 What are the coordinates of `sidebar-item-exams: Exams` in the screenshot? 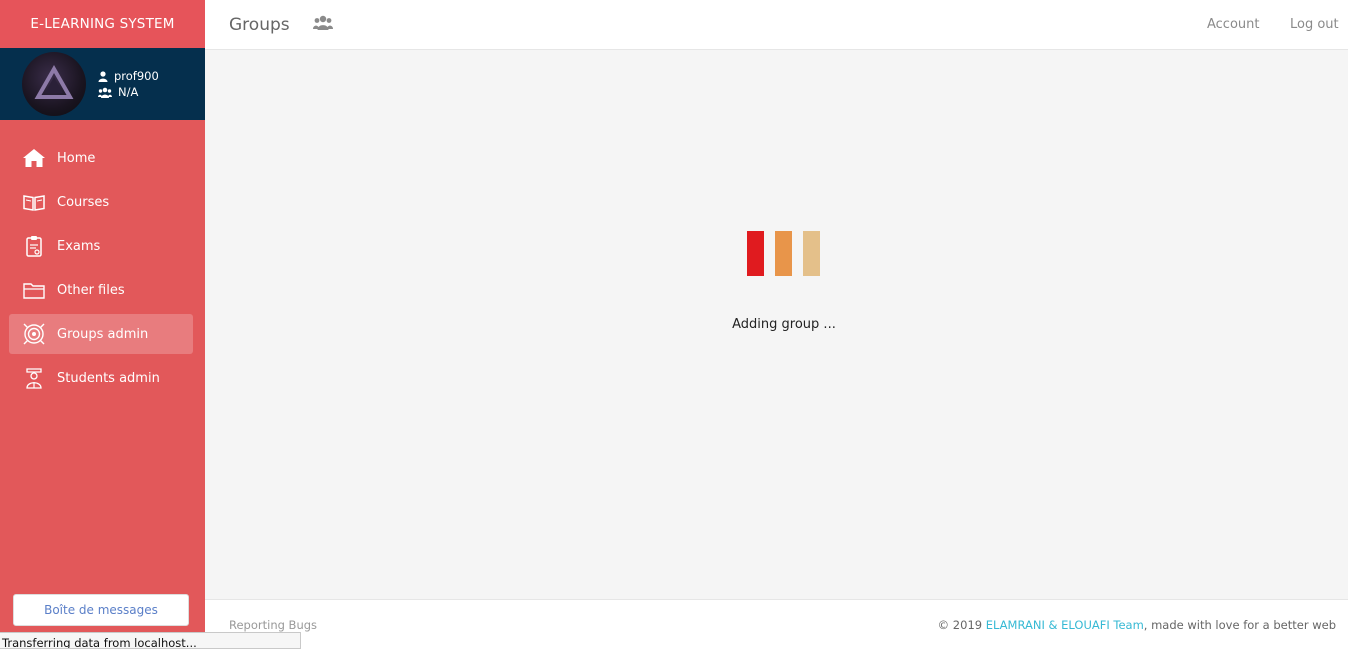 It's located at (101, 246).